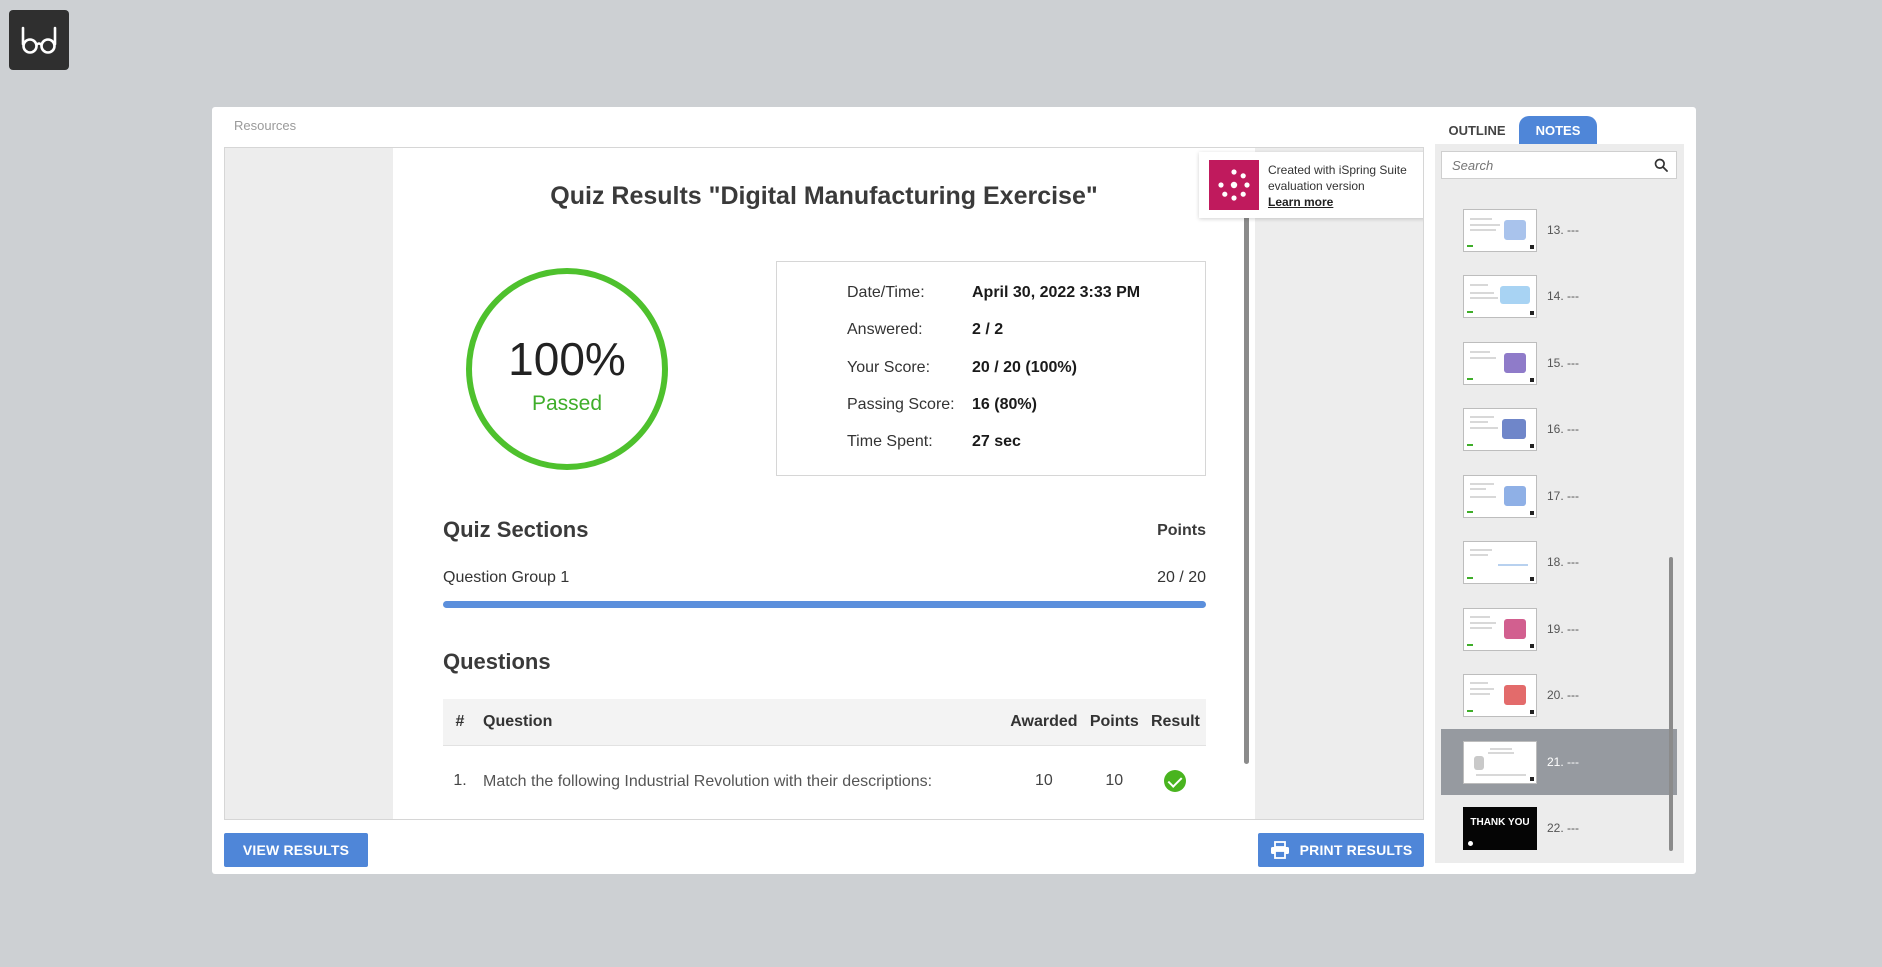  I want to click on resources-link: Resources, so click(265, 125).